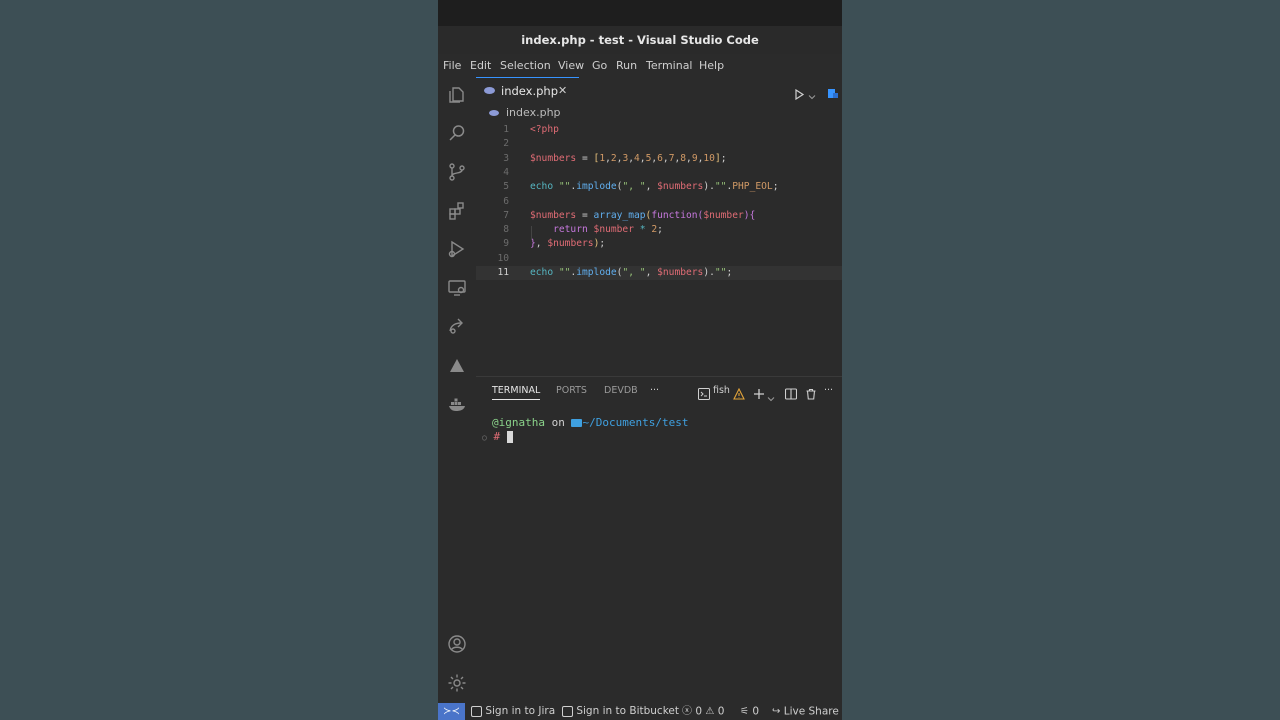 This screenshot has height=720, width=1280. I want to click on code-line: 1 <?php, so click(659, 130).